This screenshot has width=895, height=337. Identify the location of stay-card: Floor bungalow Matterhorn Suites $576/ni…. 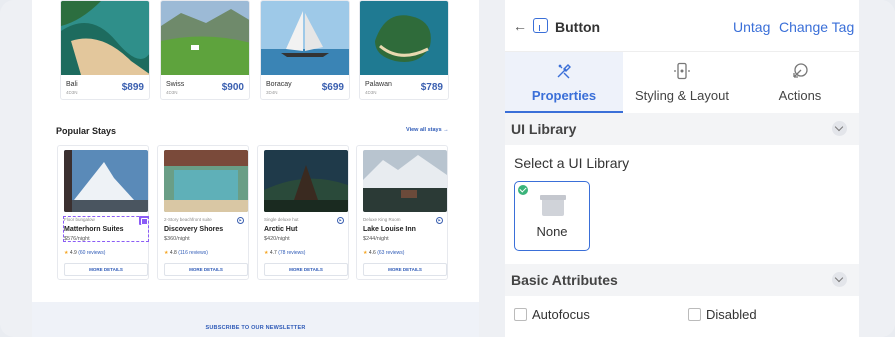
(103, 212).